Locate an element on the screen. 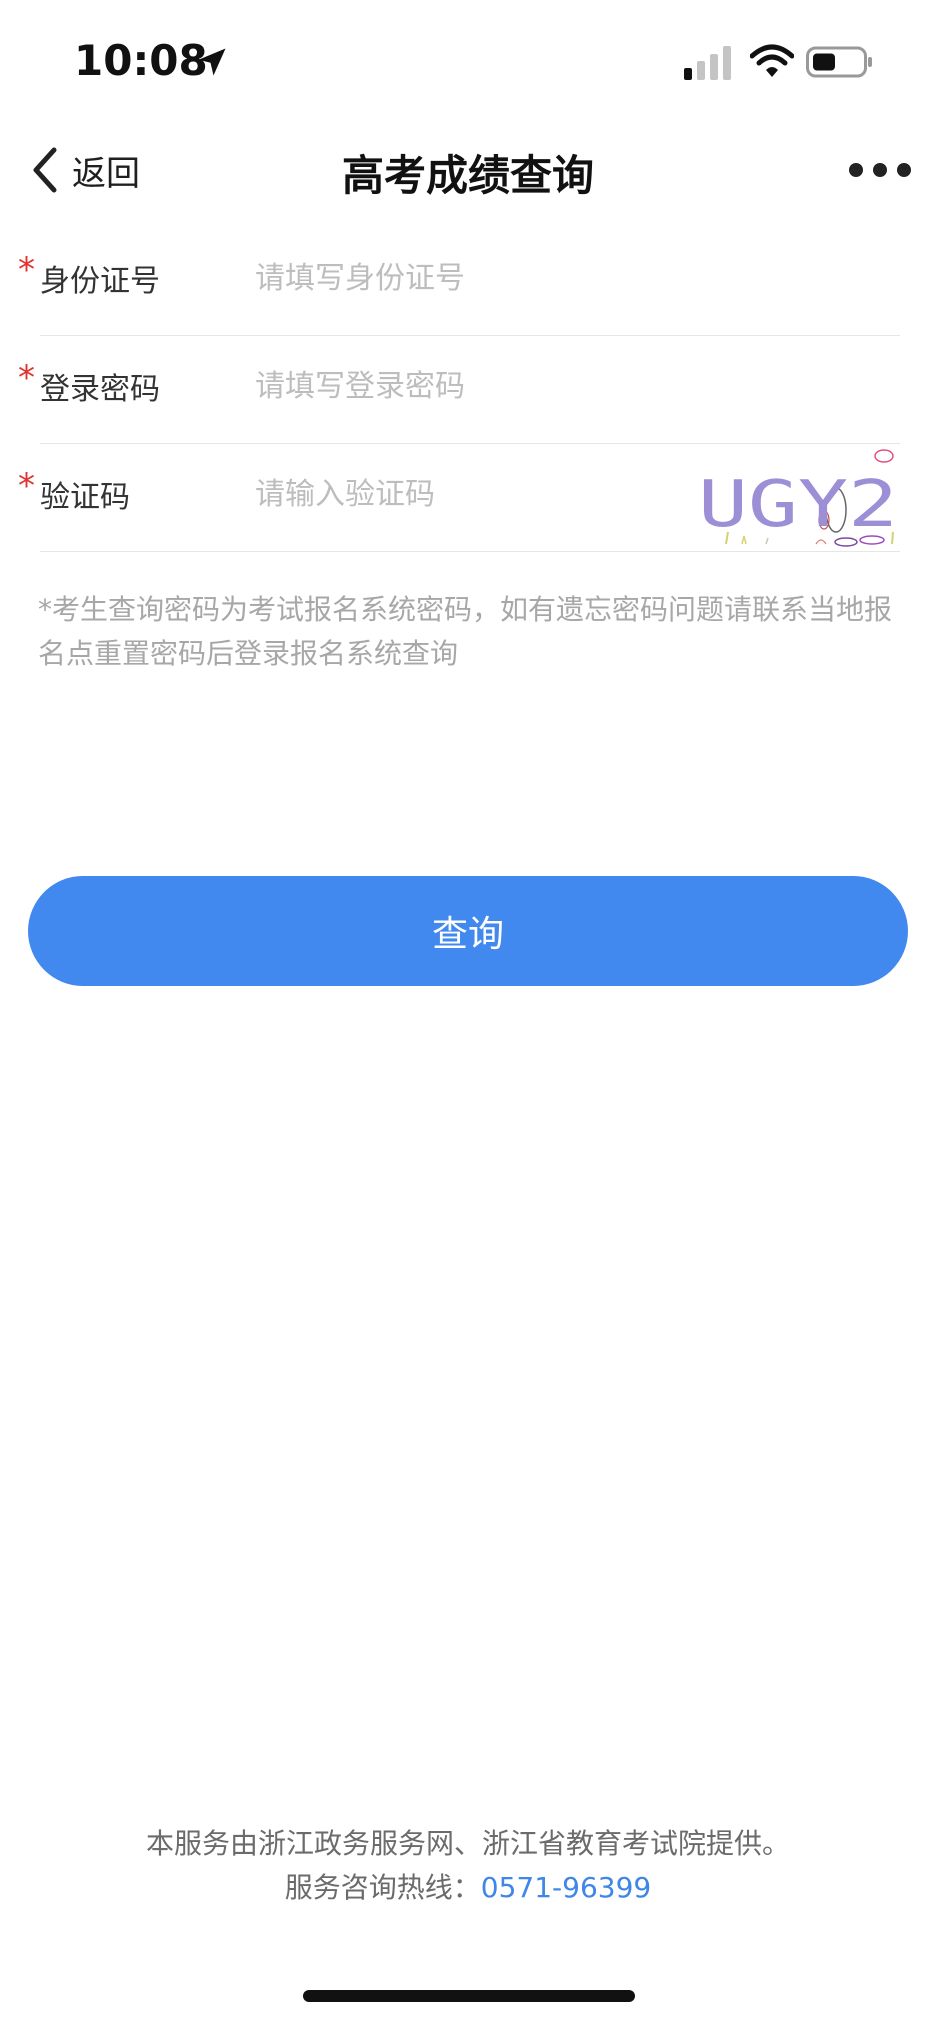  footer-provider-text: 本服务由浙江政务服务网、浙江省教育考试院提供。 is located at coordinates (467, 1843).